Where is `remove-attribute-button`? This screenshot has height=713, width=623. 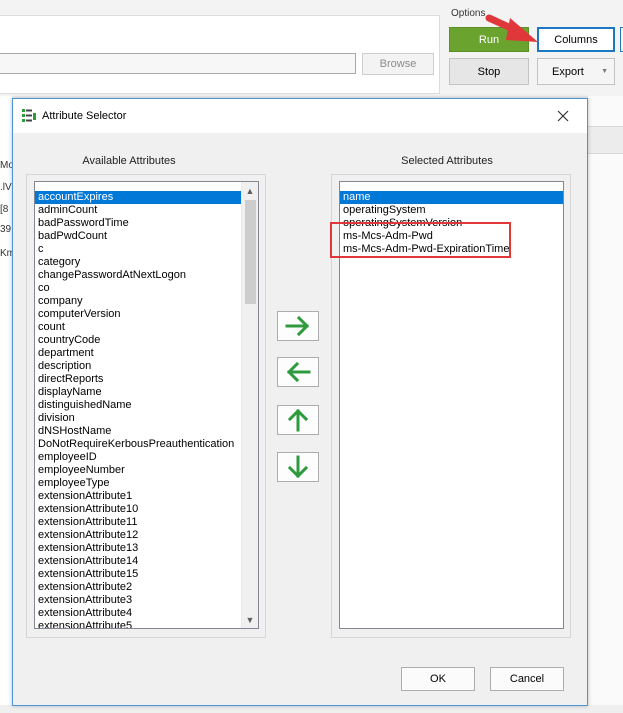
remove-attribute-button is located at coordinates (298, 372).